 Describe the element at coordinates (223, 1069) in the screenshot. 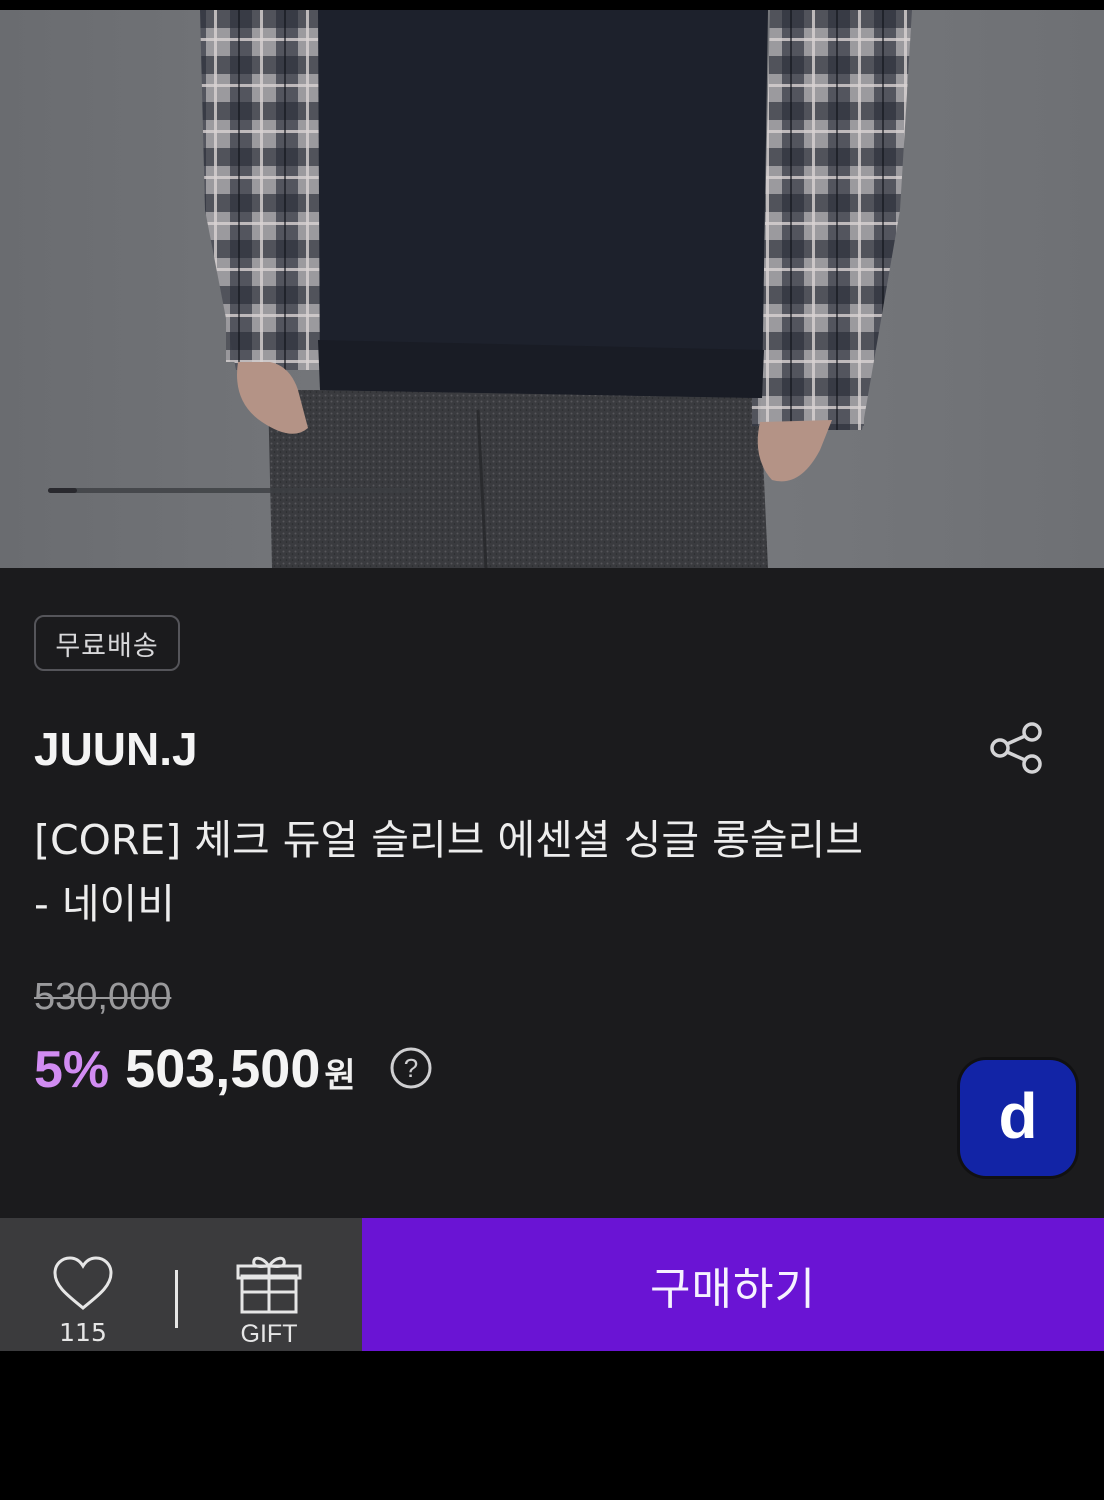

I see `sale-price: 503,500` at that location.